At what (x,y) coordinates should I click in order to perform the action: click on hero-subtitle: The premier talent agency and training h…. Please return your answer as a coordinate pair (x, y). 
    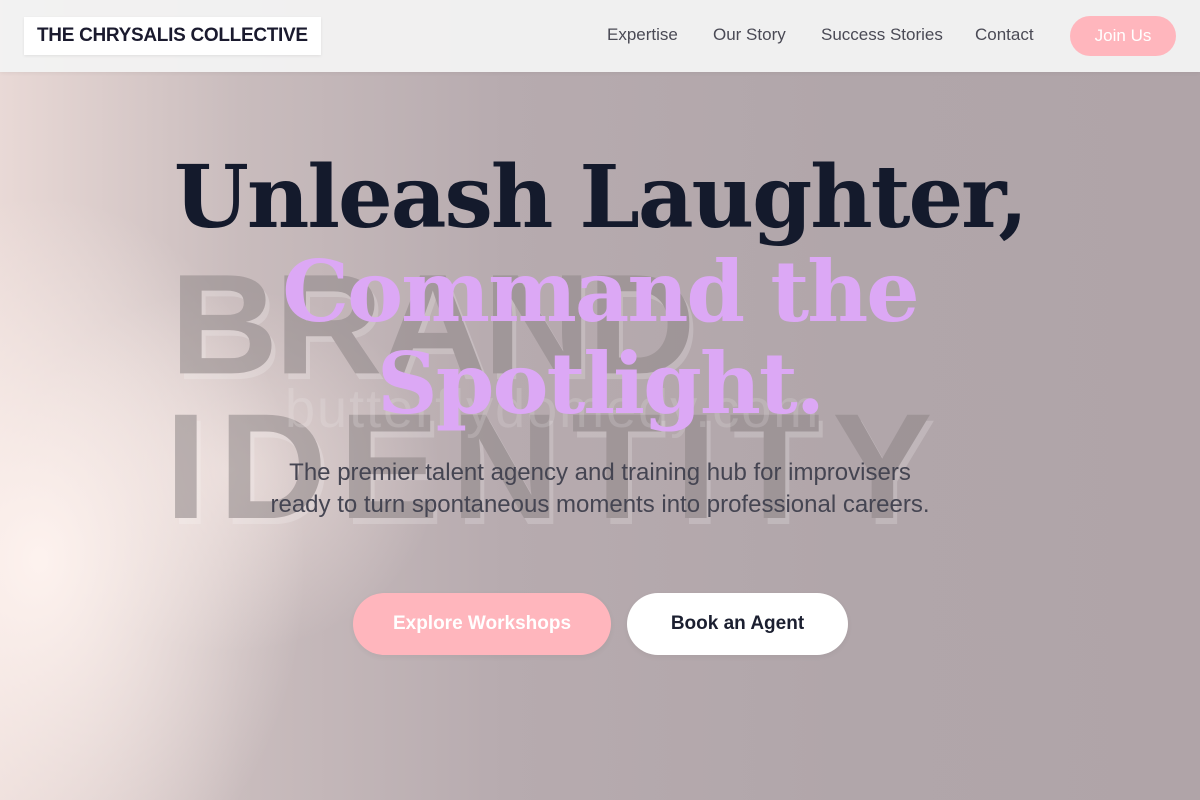
    Looking at the image, I should click on (600, 488).